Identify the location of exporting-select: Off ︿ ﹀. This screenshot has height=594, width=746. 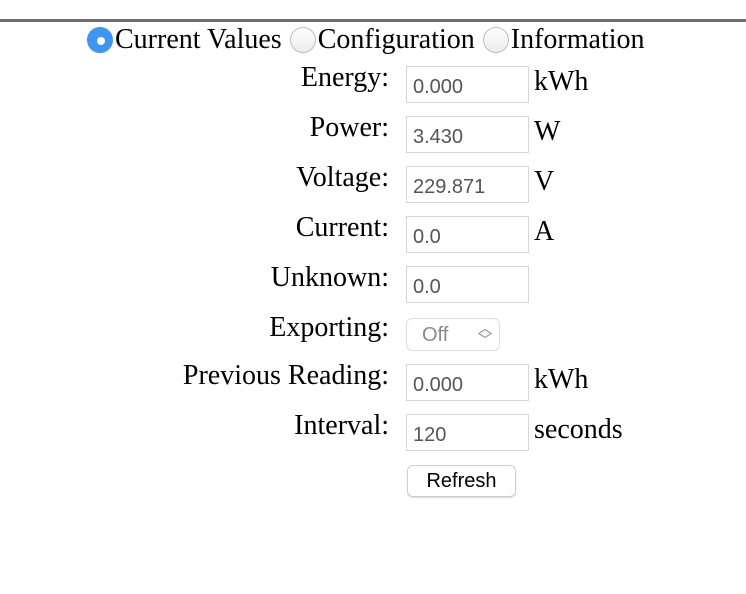
(453, 334).